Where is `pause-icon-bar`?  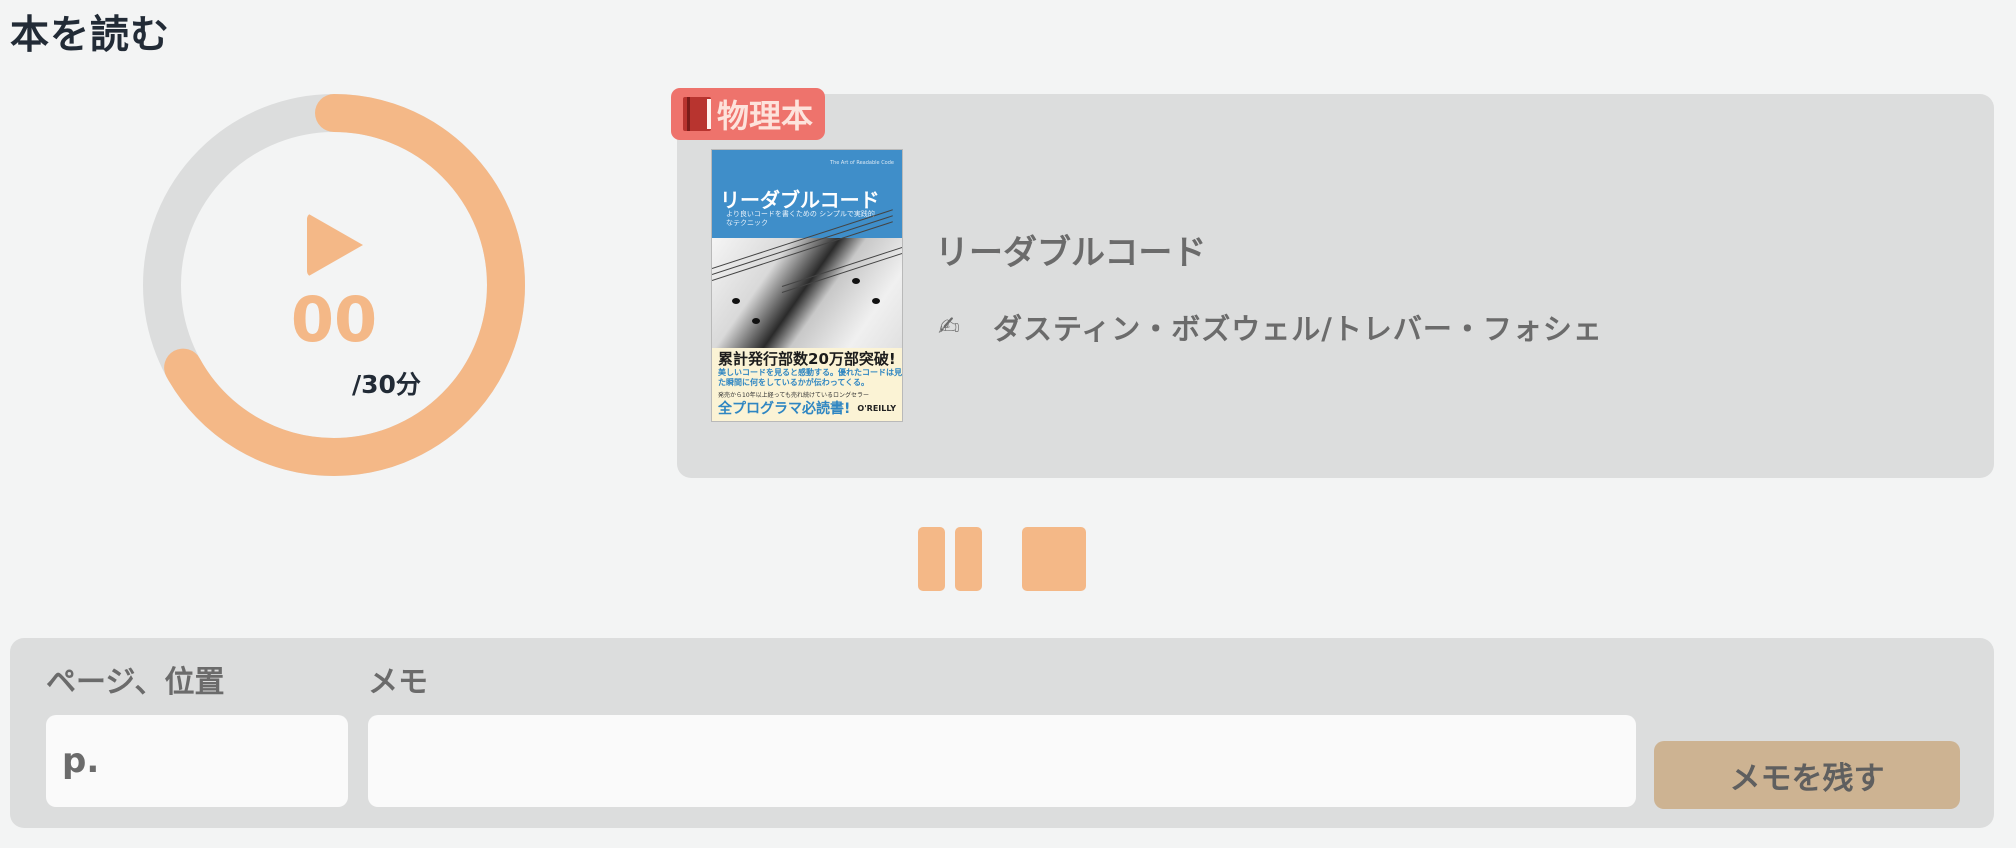
pause-icon-bar is located at coordinates (968, 559).